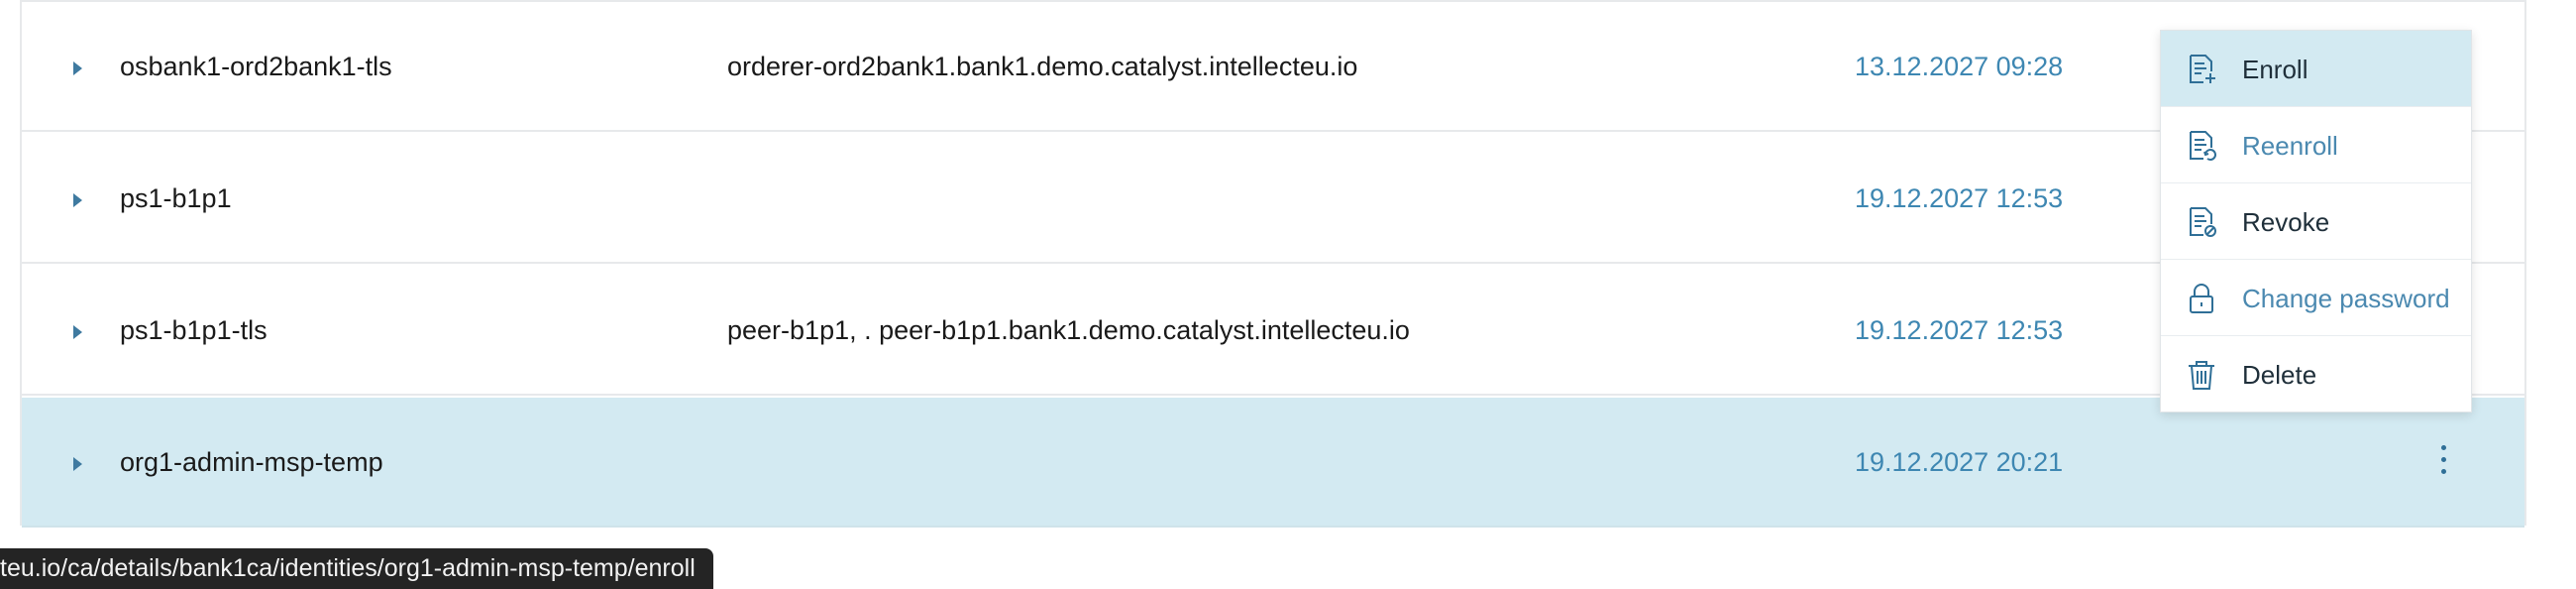  I want to click on menu-item-label: Revoke, so click(2286, 222).